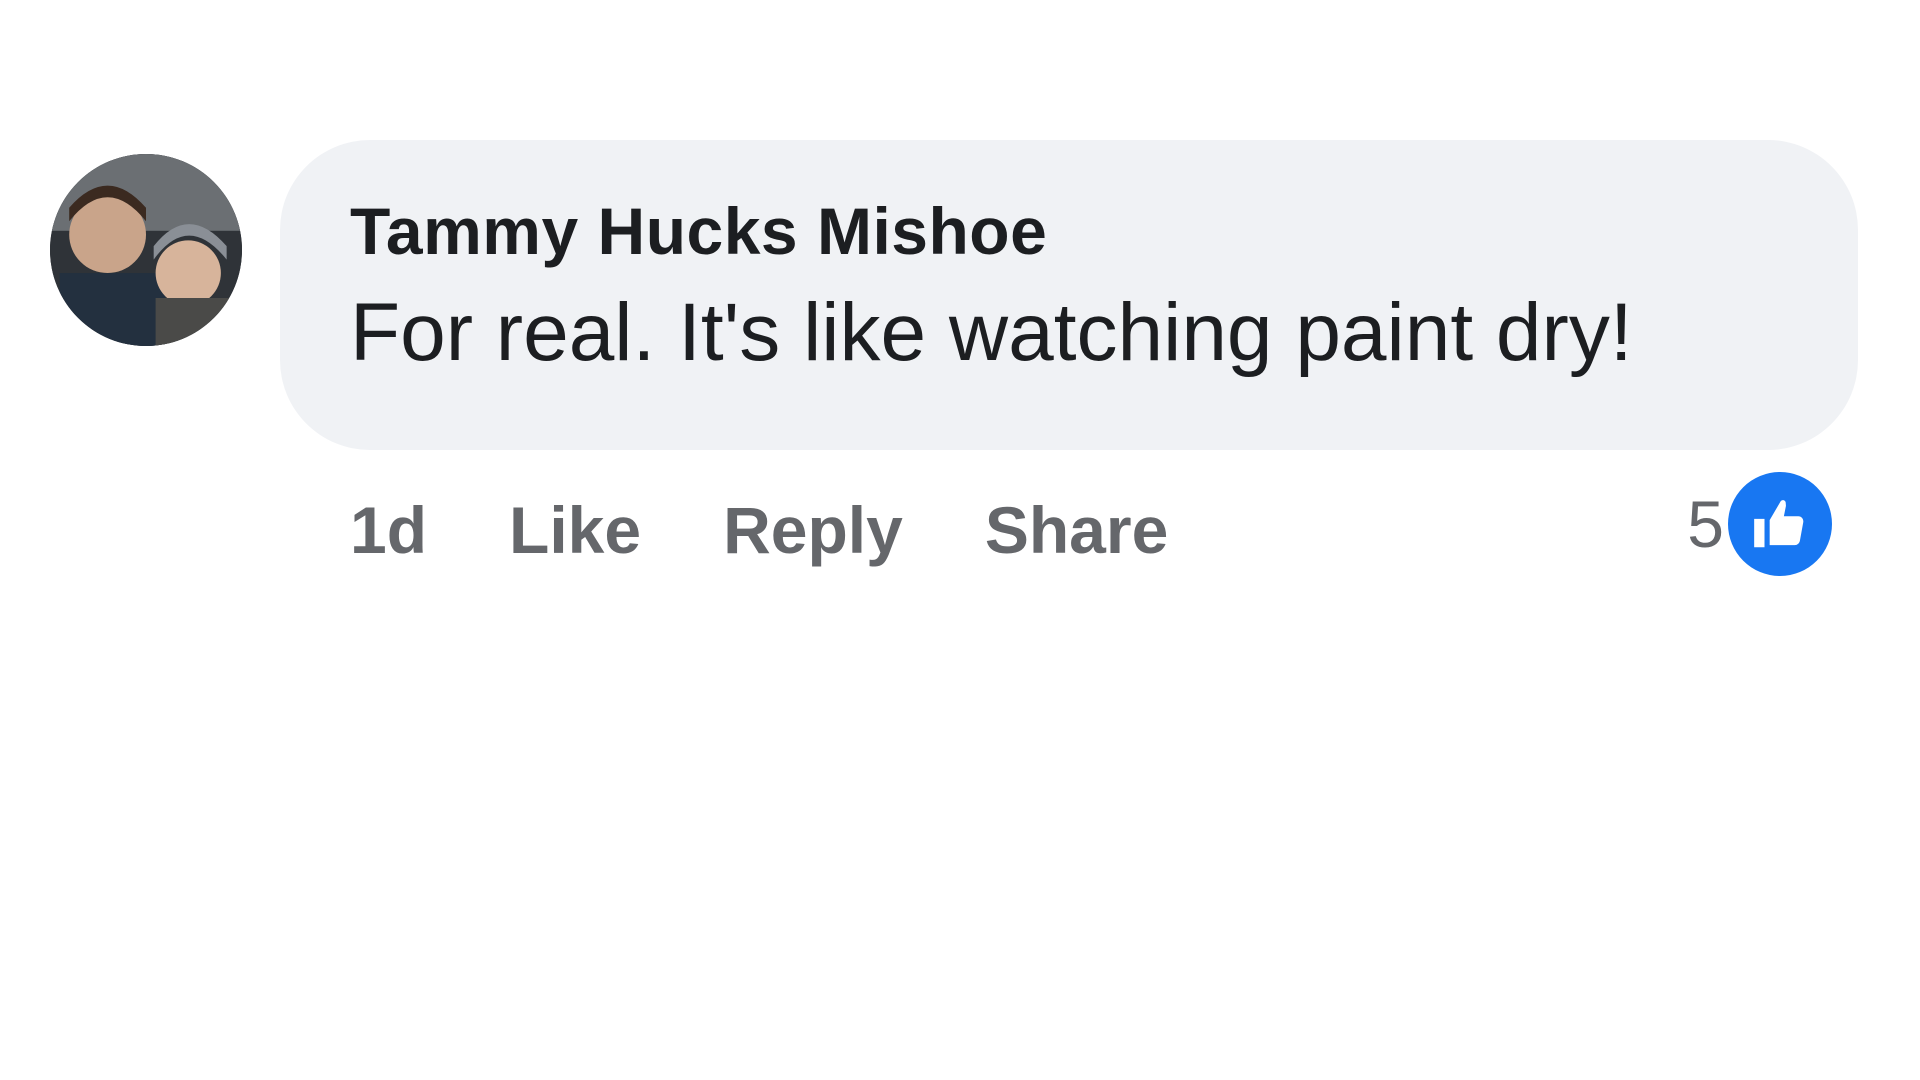 The width and height of the screenshot is (1920, 1080). What do you see at coordinates (1069, 231) in the screenshot?
I see `comment-author: Tammy Hucks Mishoe` at bounding box center [1069, 231].